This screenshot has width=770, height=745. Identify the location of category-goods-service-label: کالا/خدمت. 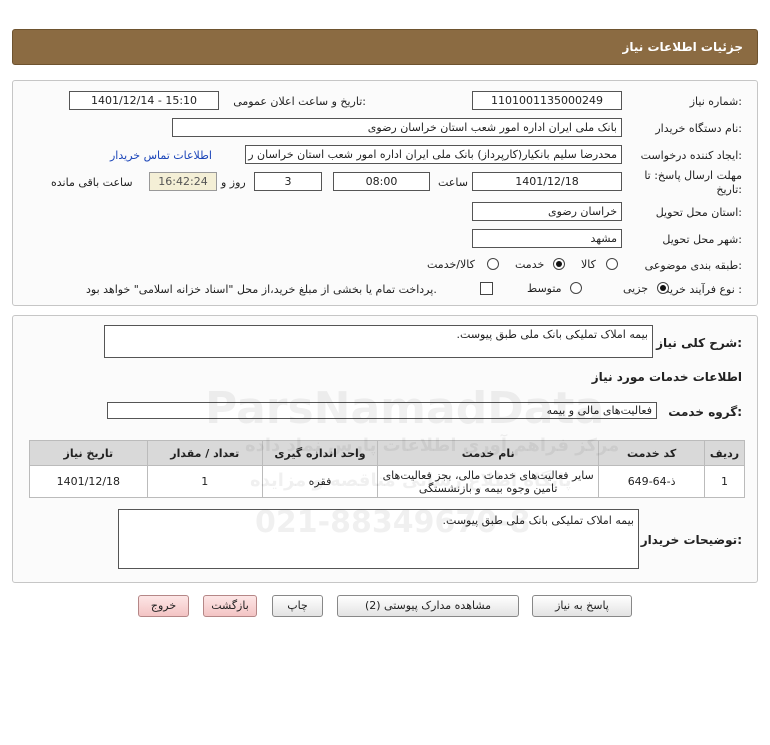
(451, 264).